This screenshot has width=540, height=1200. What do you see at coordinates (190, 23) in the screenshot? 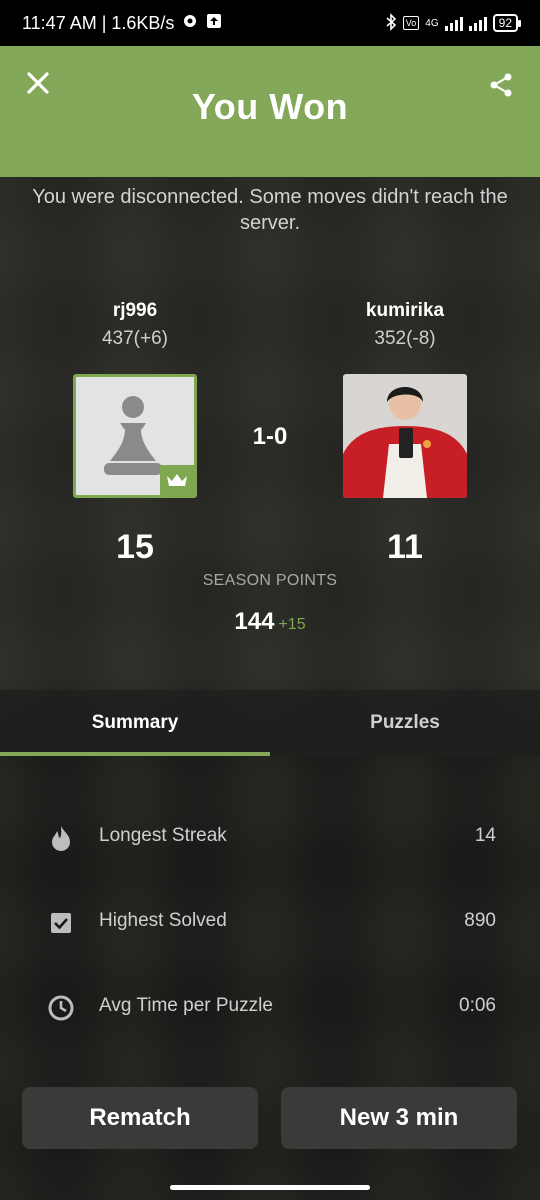
I see `notification-icon` at bounding box center [190, 23].